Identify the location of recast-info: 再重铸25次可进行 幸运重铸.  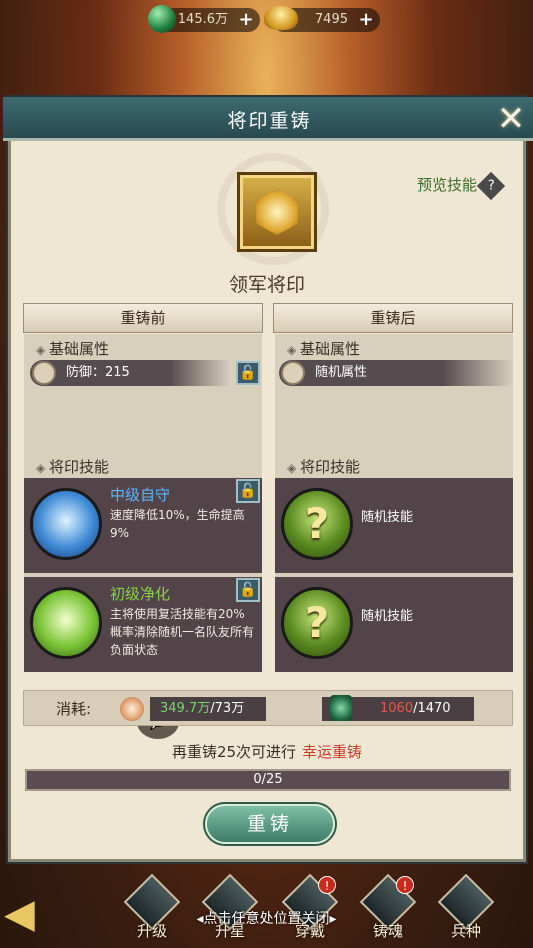
(267, 751).